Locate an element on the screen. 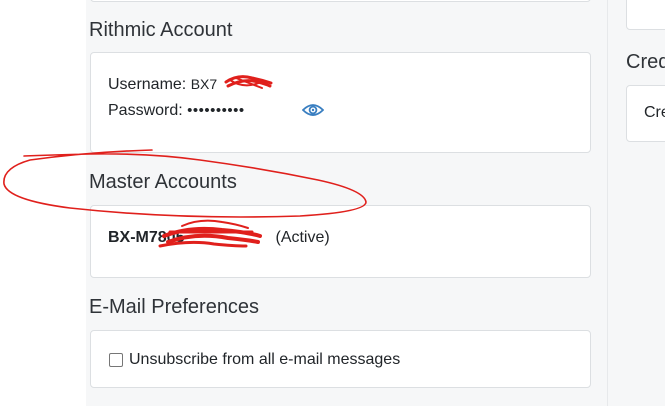 The width and height of the screenshot is (665, 406). show-password-eye-icon is located at coordinates (313, 110).